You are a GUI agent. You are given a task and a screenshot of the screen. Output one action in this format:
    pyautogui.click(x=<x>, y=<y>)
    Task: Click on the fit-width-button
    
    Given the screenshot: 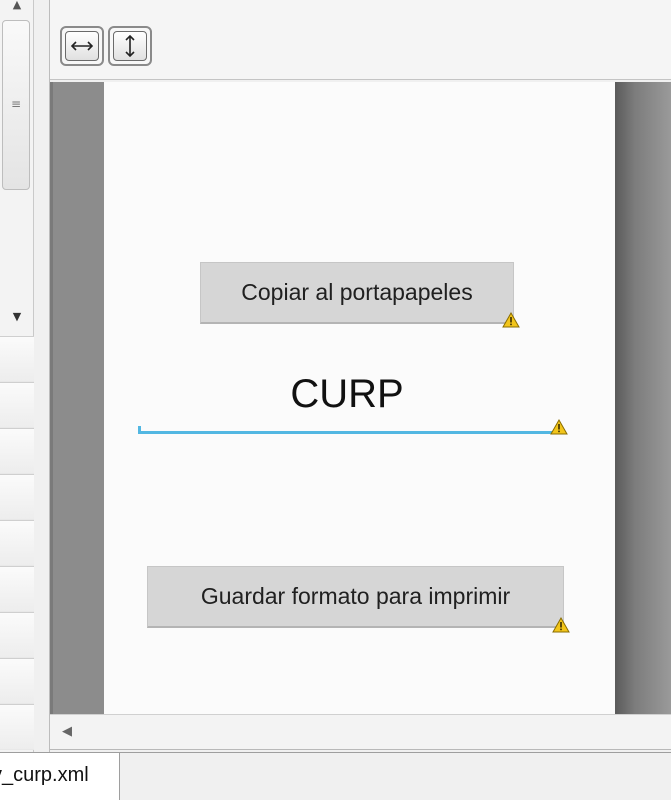 What is the action you would take?
    pyautogui.click(x=82, y=46)
    